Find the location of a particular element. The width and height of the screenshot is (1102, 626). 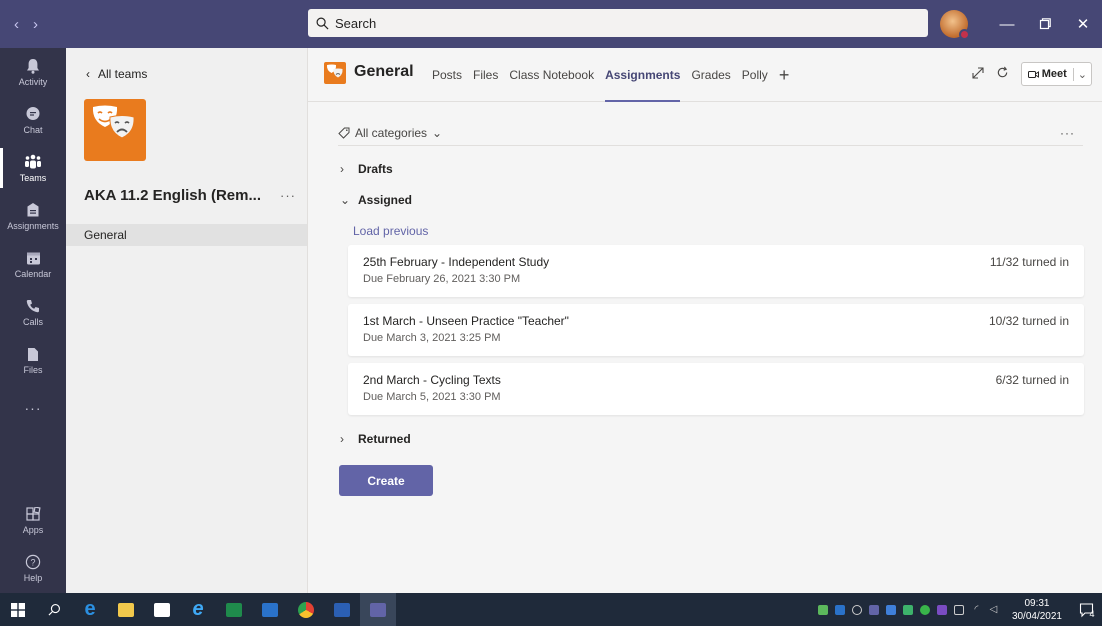

load-previous-link: Load previous is located at coordinates (390, 231).